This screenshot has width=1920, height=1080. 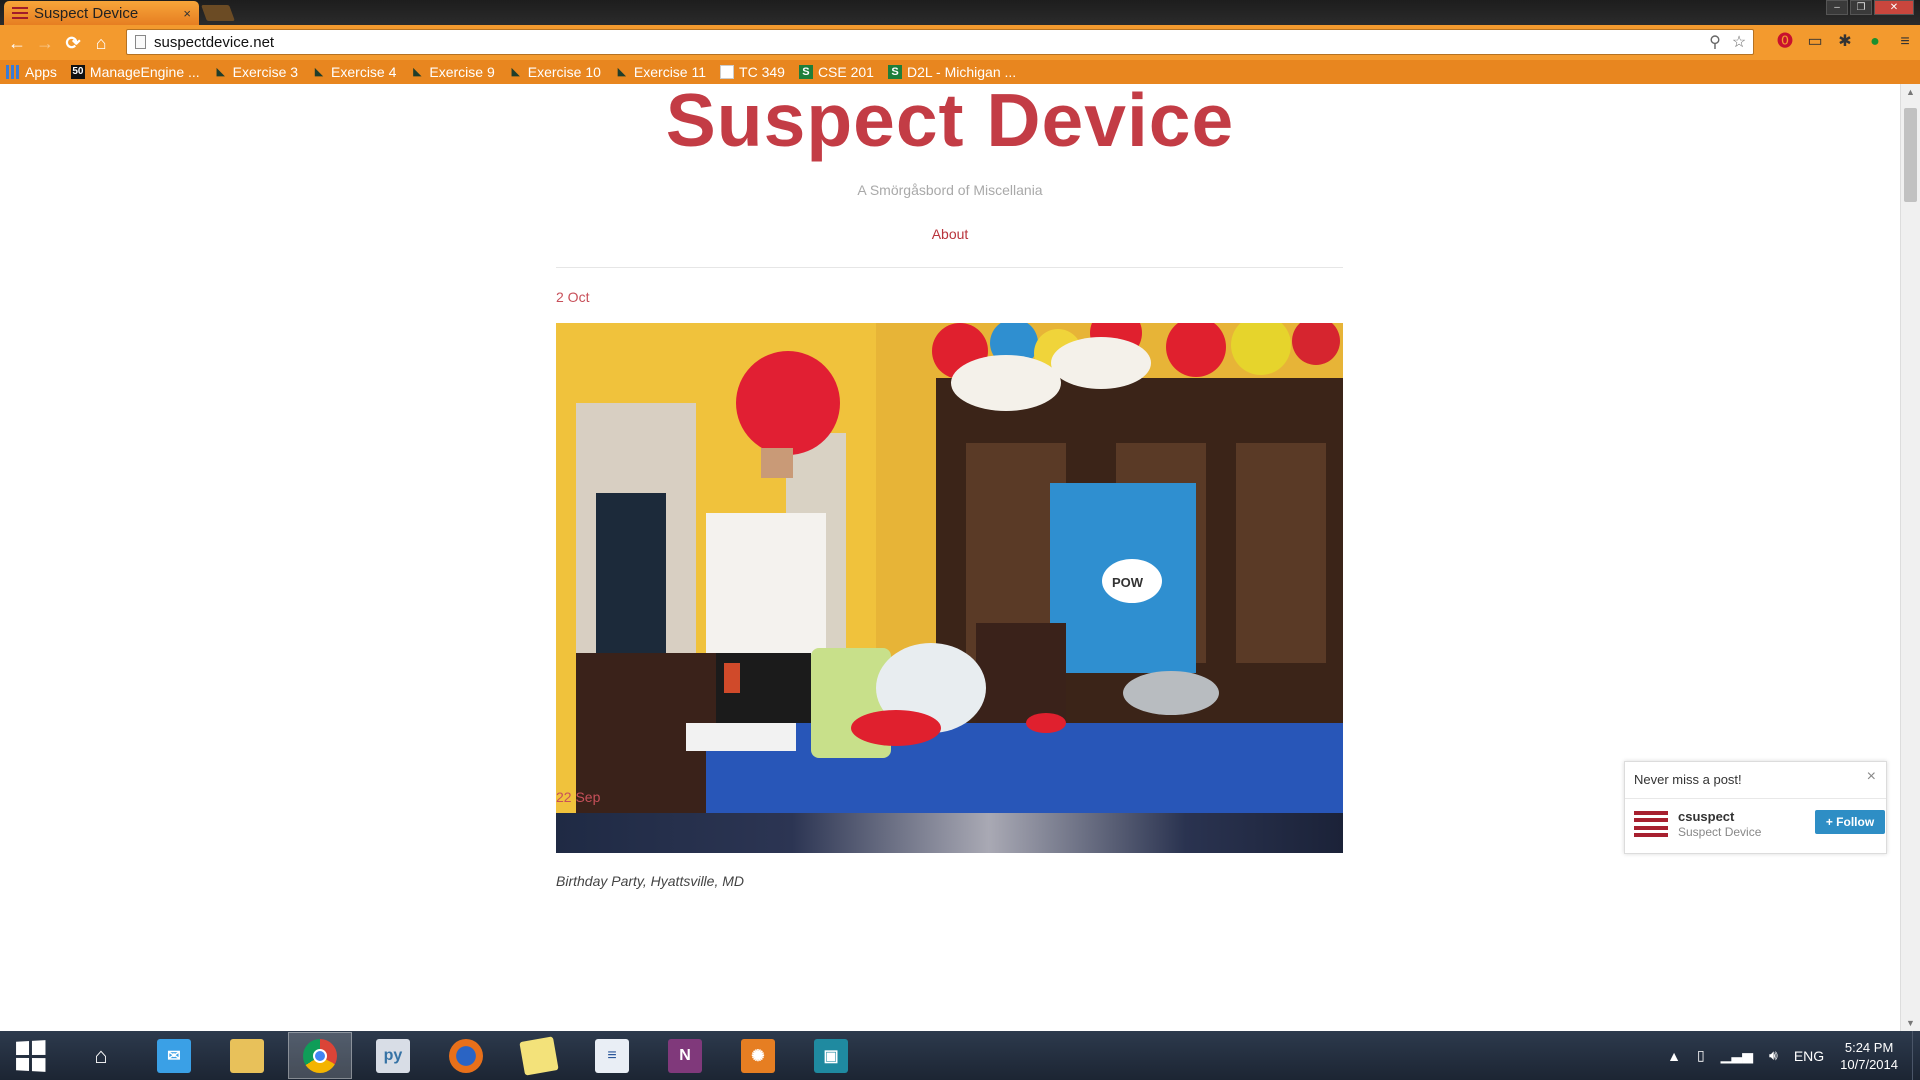 I want to click on follow-button: + Follow, so click(x=1850, y=822).